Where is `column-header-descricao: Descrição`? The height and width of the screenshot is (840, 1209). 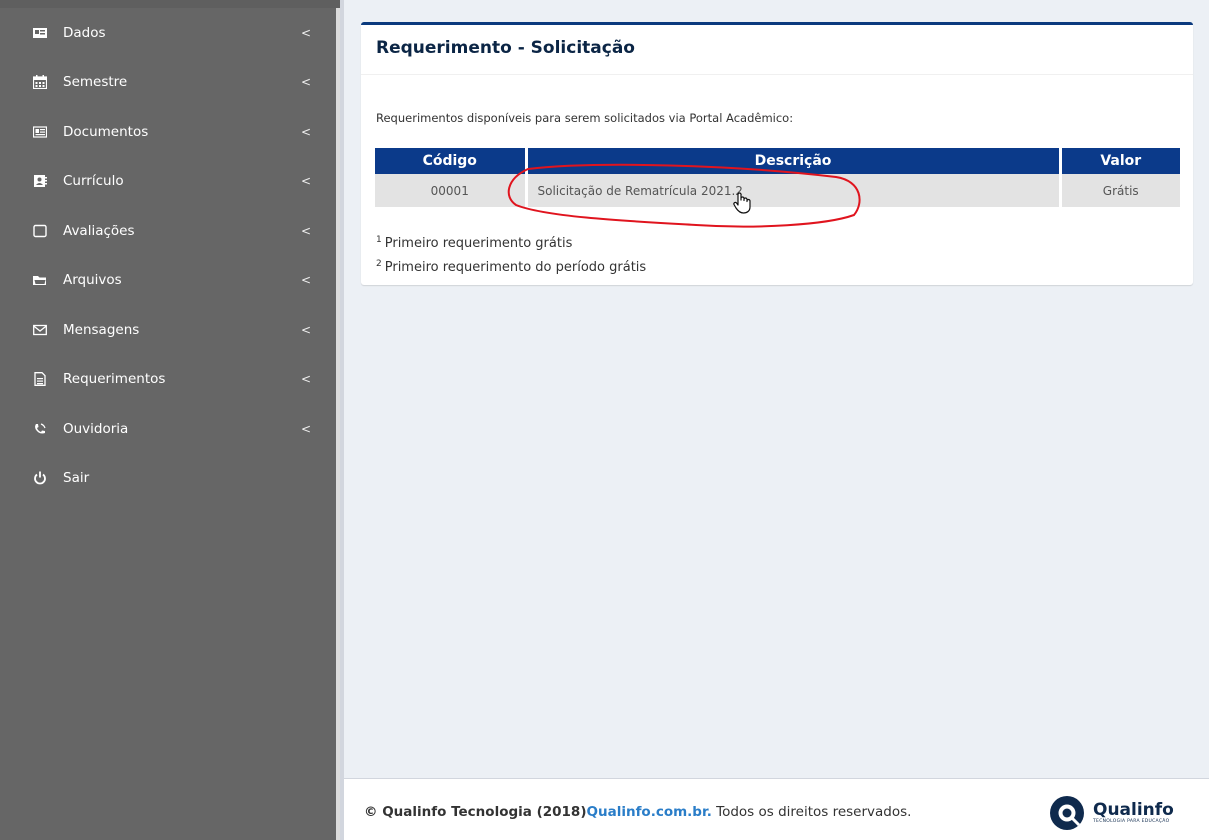 column-header-descricao: Descrição is located at coordinates (792, 161).